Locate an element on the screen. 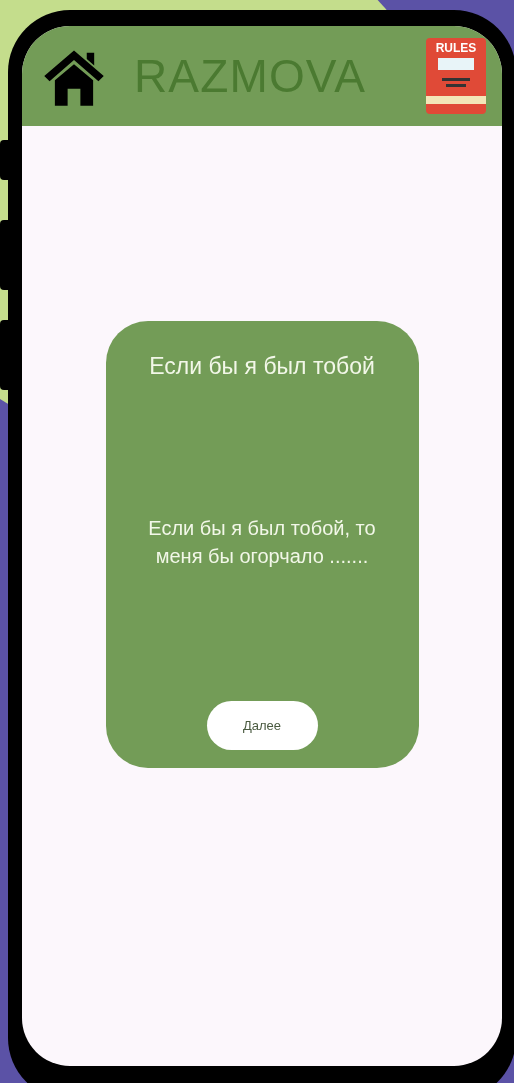 The image size is (514, 1083). rules-label: RULES is located at coordinates (456, 47).